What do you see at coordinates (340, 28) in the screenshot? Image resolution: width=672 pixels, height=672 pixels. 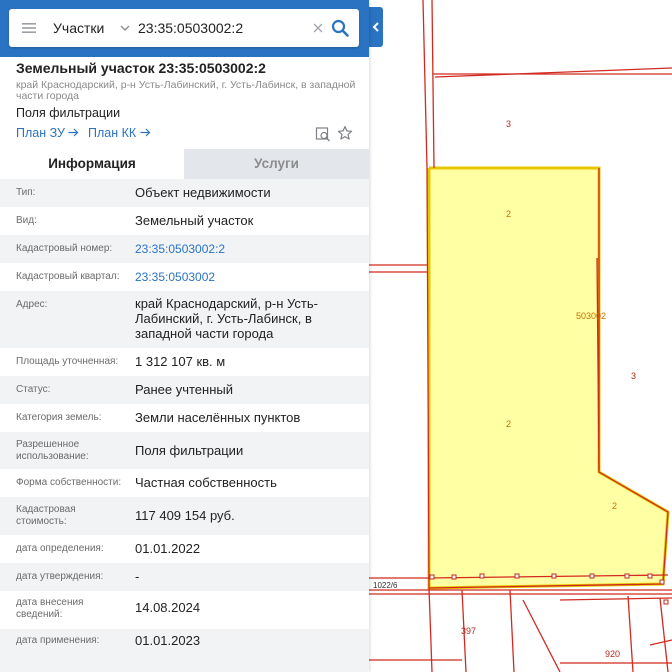 I see `search-icon` at bounding box center [340, 28].